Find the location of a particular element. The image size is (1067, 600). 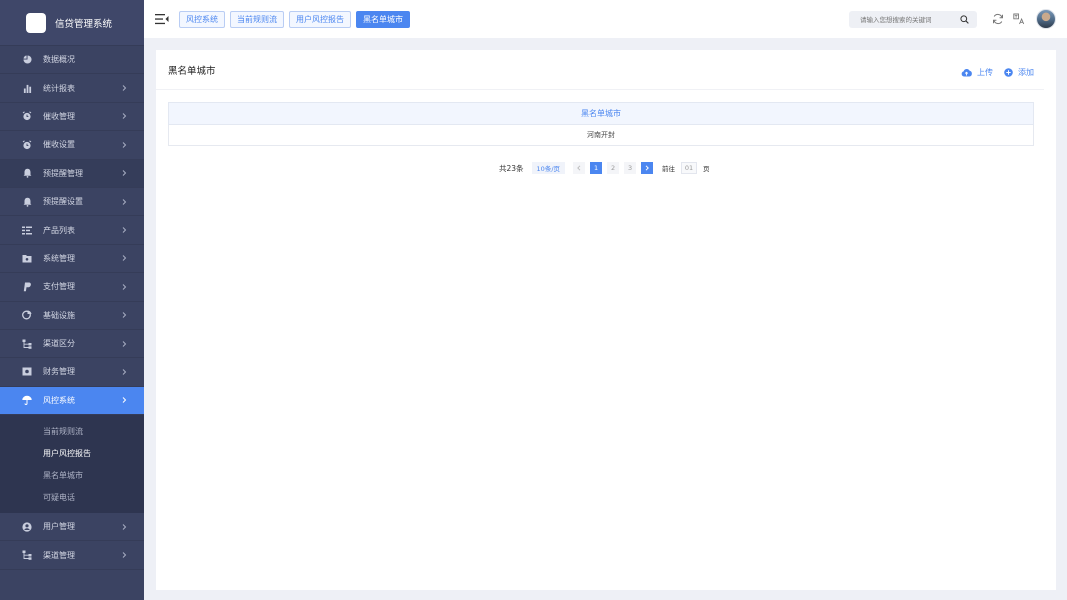

paypal-icon is located at coordinates (27, 287).